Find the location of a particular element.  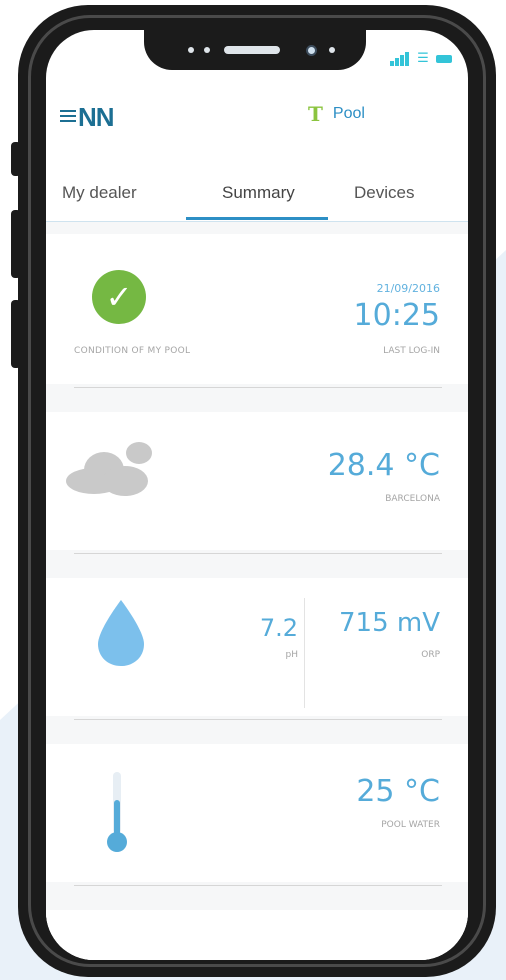

menu-icon is located at coordinates (68, 116).